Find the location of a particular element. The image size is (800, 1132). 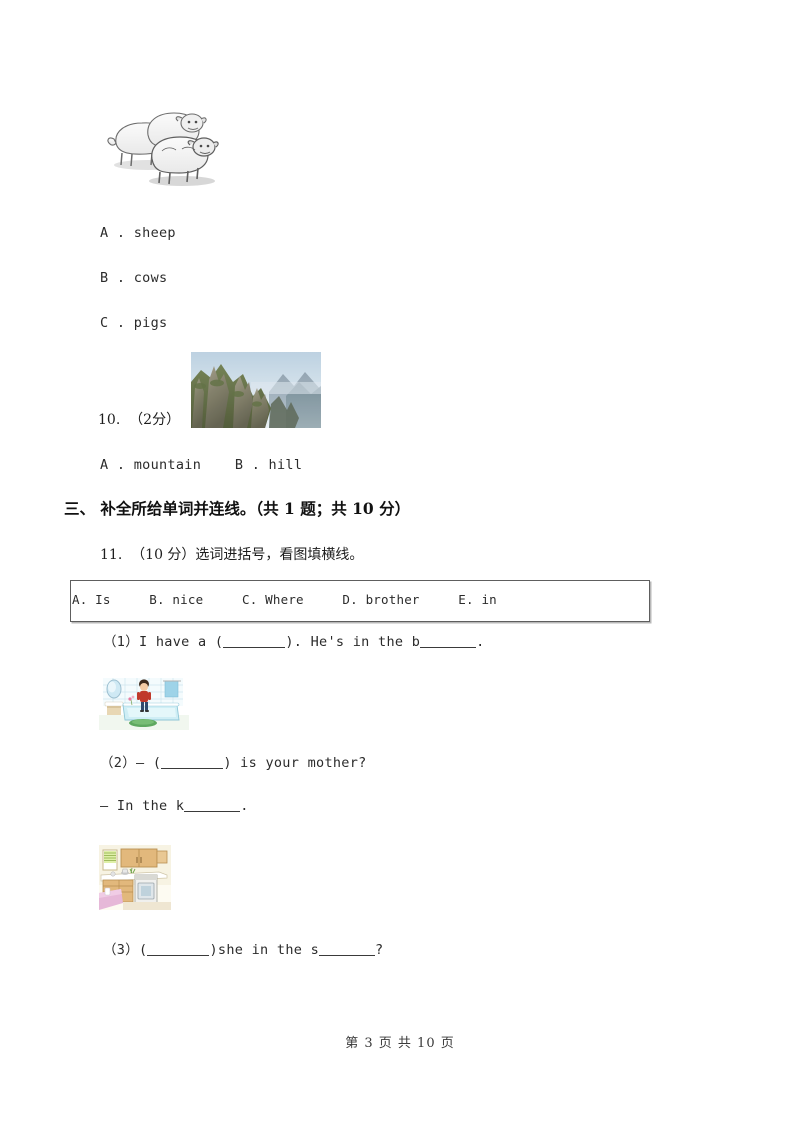

page-footer: 第 3 页 共 10 页 is located at coordinates (400, 1043).